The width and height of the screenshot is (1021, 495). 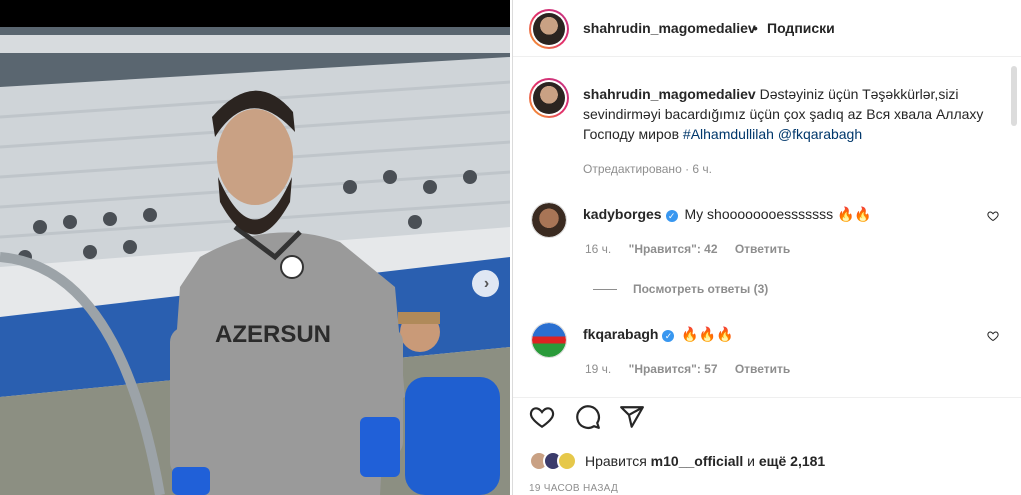 I want to click on comment-likes: "Нравится": 42, so click(x=673, y=249).